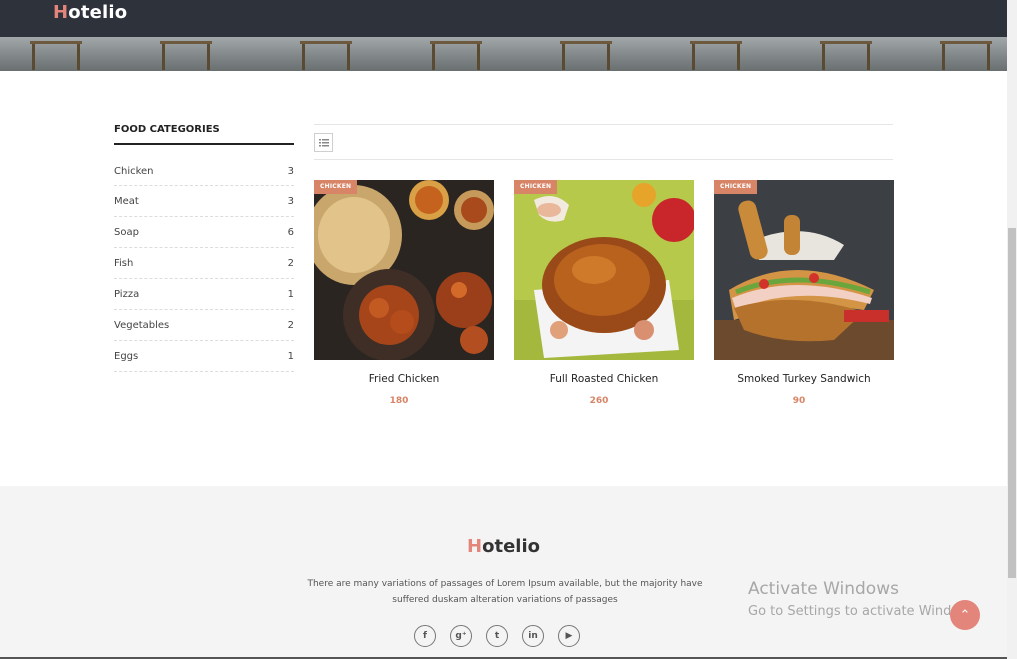 The image size is (1017, 659). Describe the element at coordinates (204, 356) in the screenshot. I see `category-item-eggs: Eggs 1` at that location.